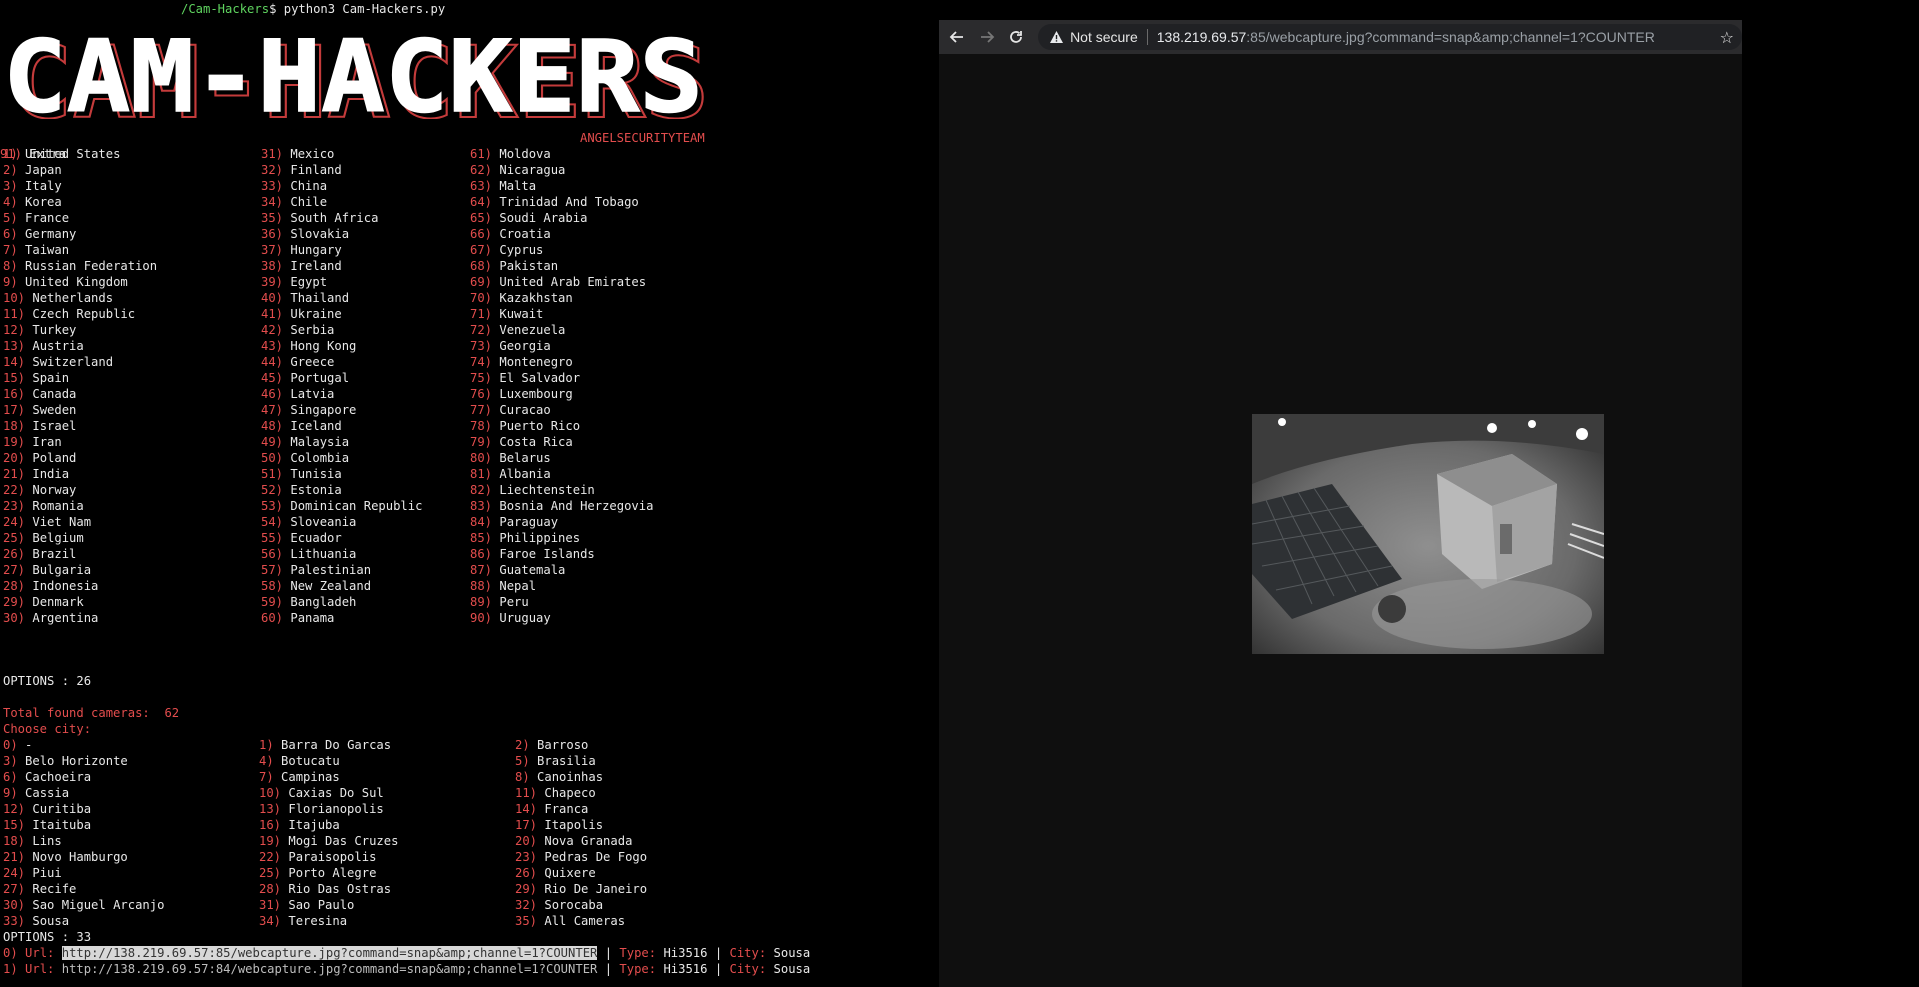 This screenshot has height=987, width=1919. I want to click on city-item: 26) Quixere, so click(555, 873).